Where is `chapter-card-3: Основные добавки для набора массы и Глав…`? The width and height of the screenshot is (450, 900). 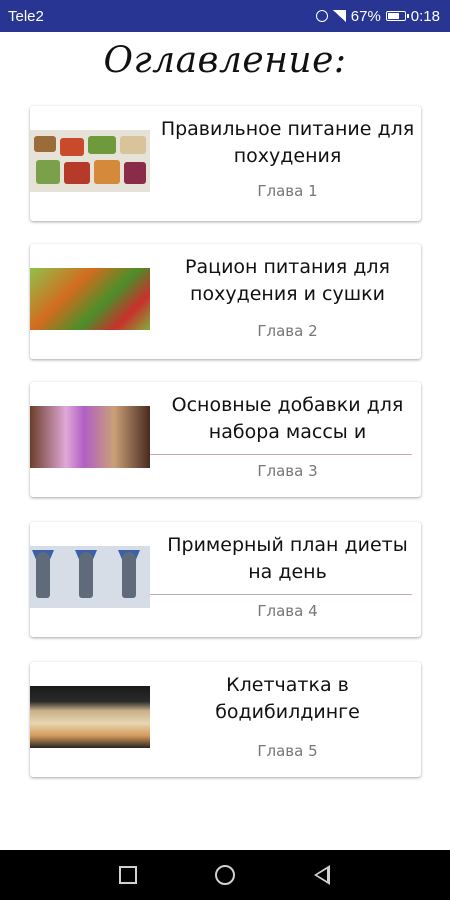 chapter-card-3: Основные добавки для набора массы и Глав… is located at coordinates (225, 439).